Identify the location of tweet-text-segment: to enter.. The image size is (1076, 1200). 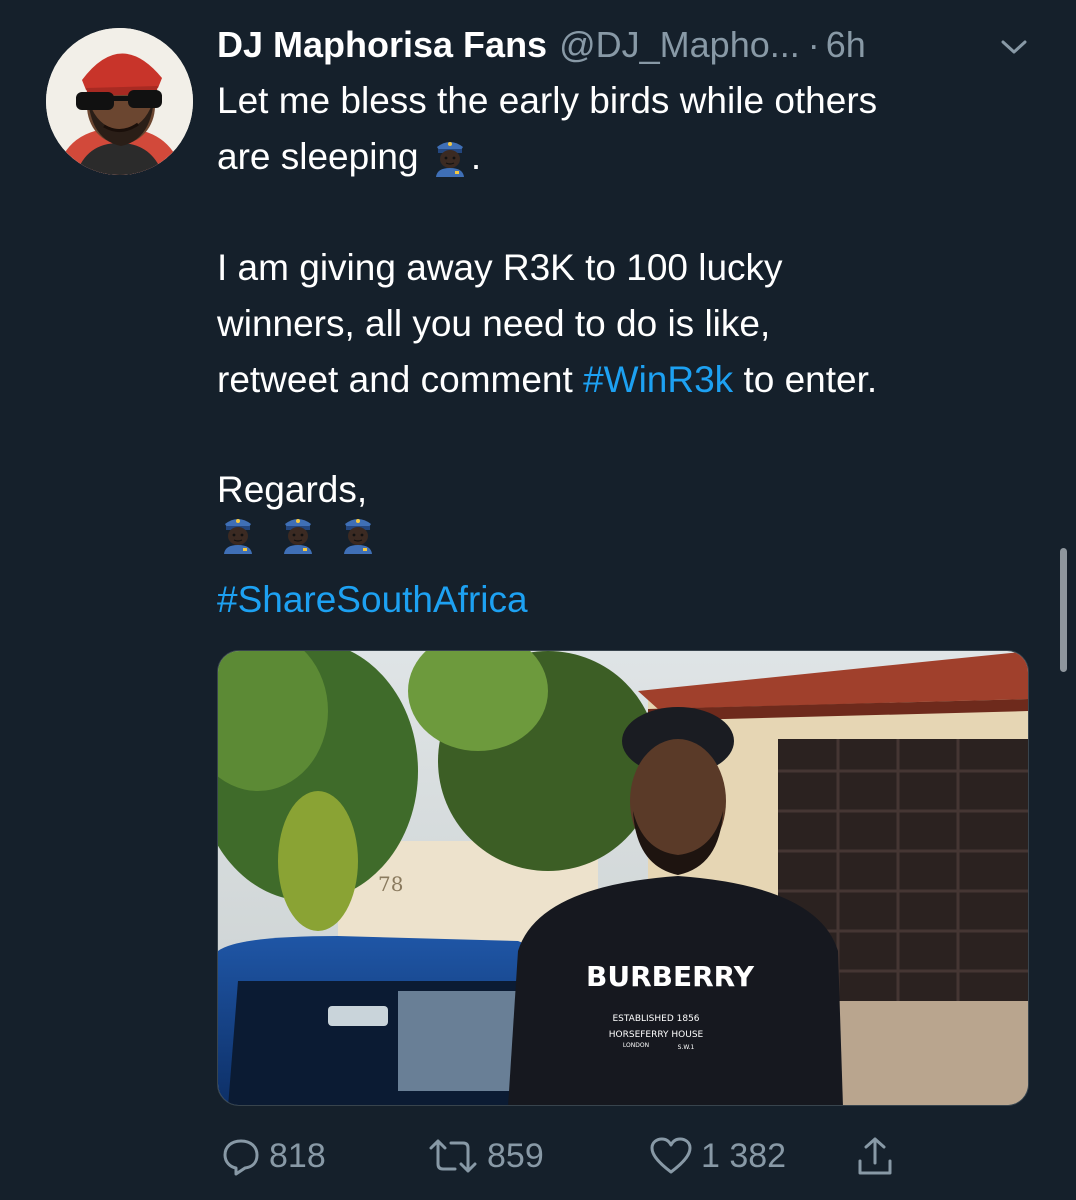
(810, 379).